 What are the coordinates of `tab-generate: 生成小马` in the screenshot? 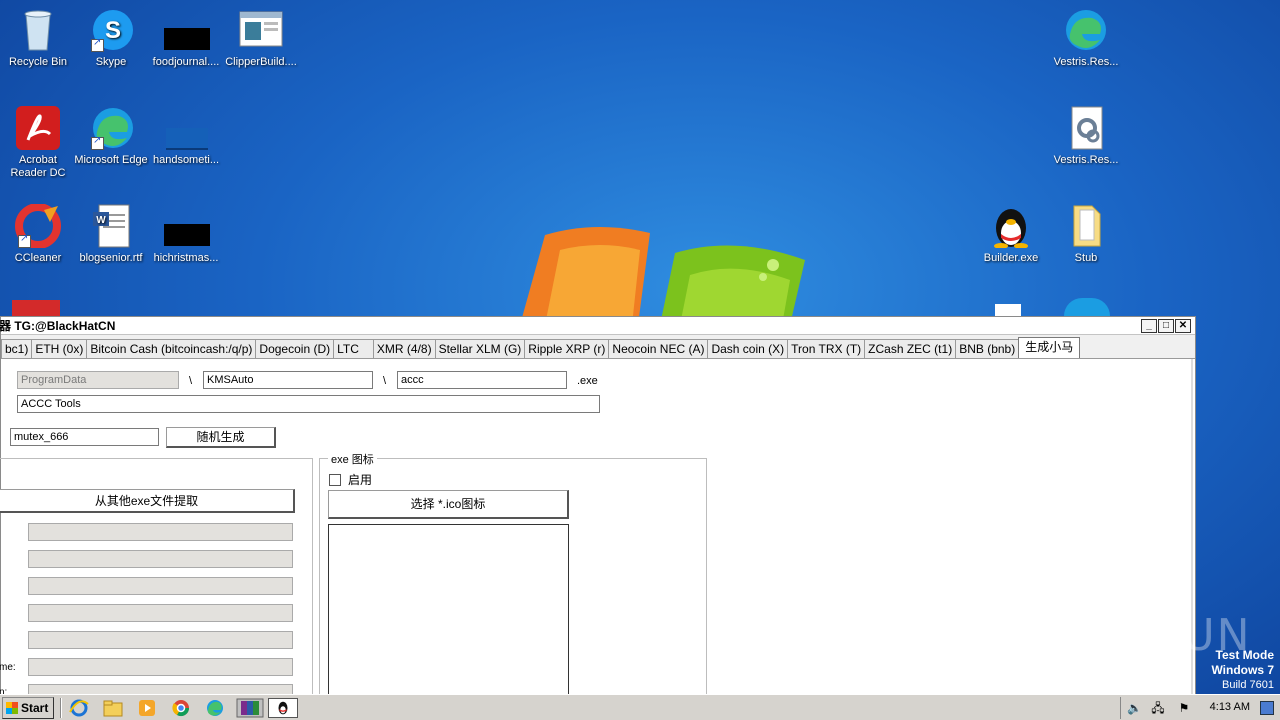 It's located at (1049, 347).